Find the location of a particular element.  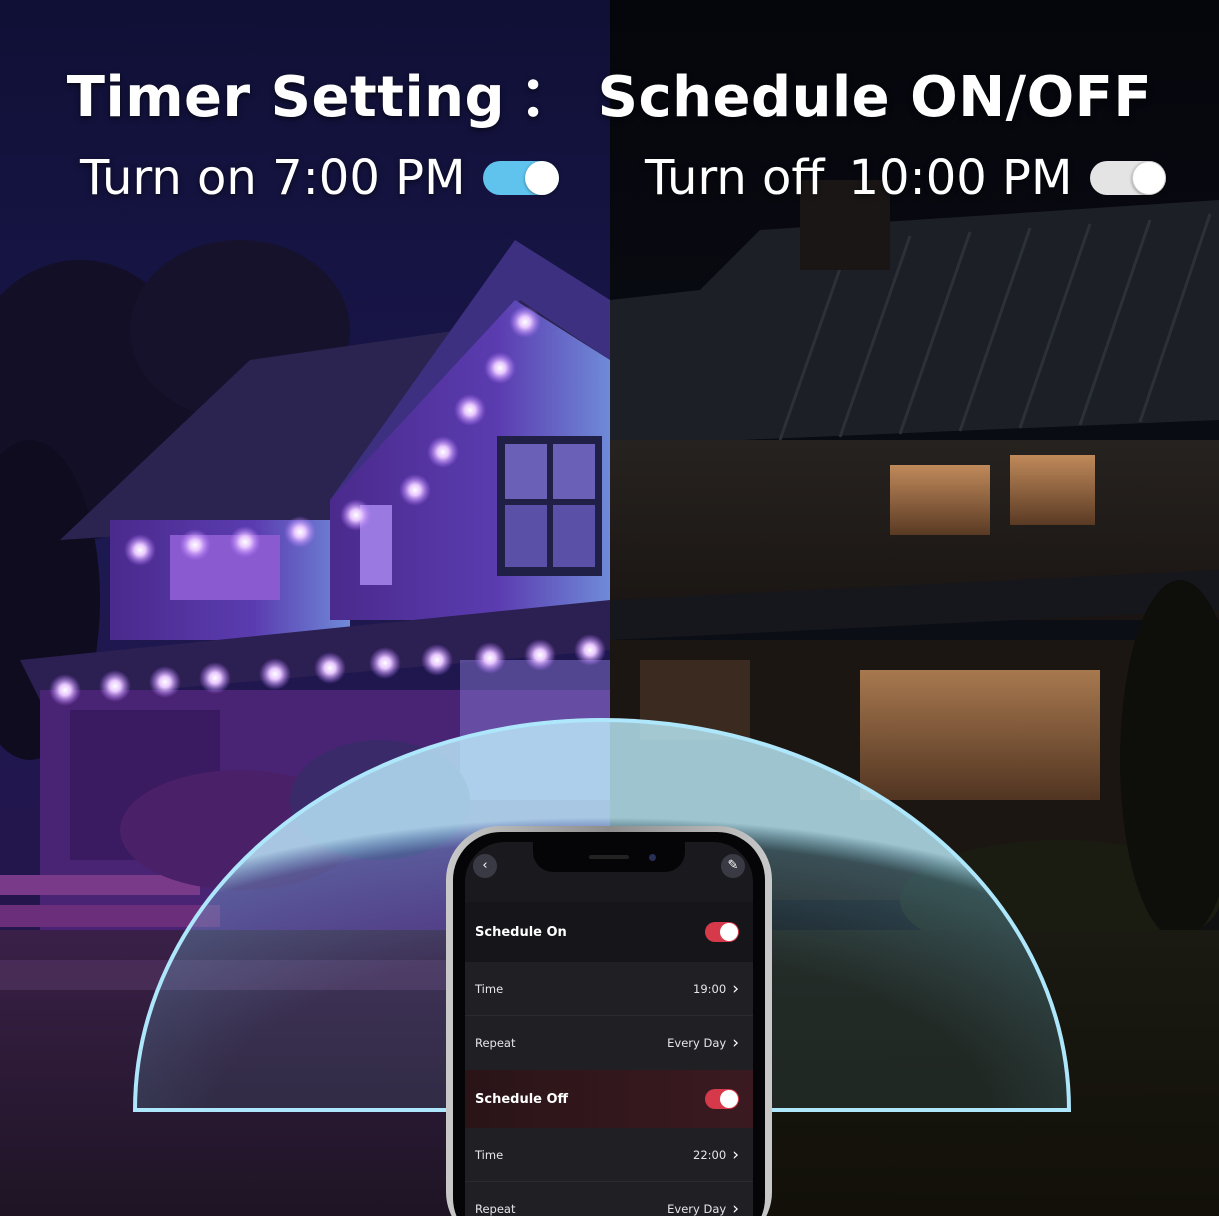

turn-off-timer: Turn off 10:00 PM is located at coordinates (906, 178).